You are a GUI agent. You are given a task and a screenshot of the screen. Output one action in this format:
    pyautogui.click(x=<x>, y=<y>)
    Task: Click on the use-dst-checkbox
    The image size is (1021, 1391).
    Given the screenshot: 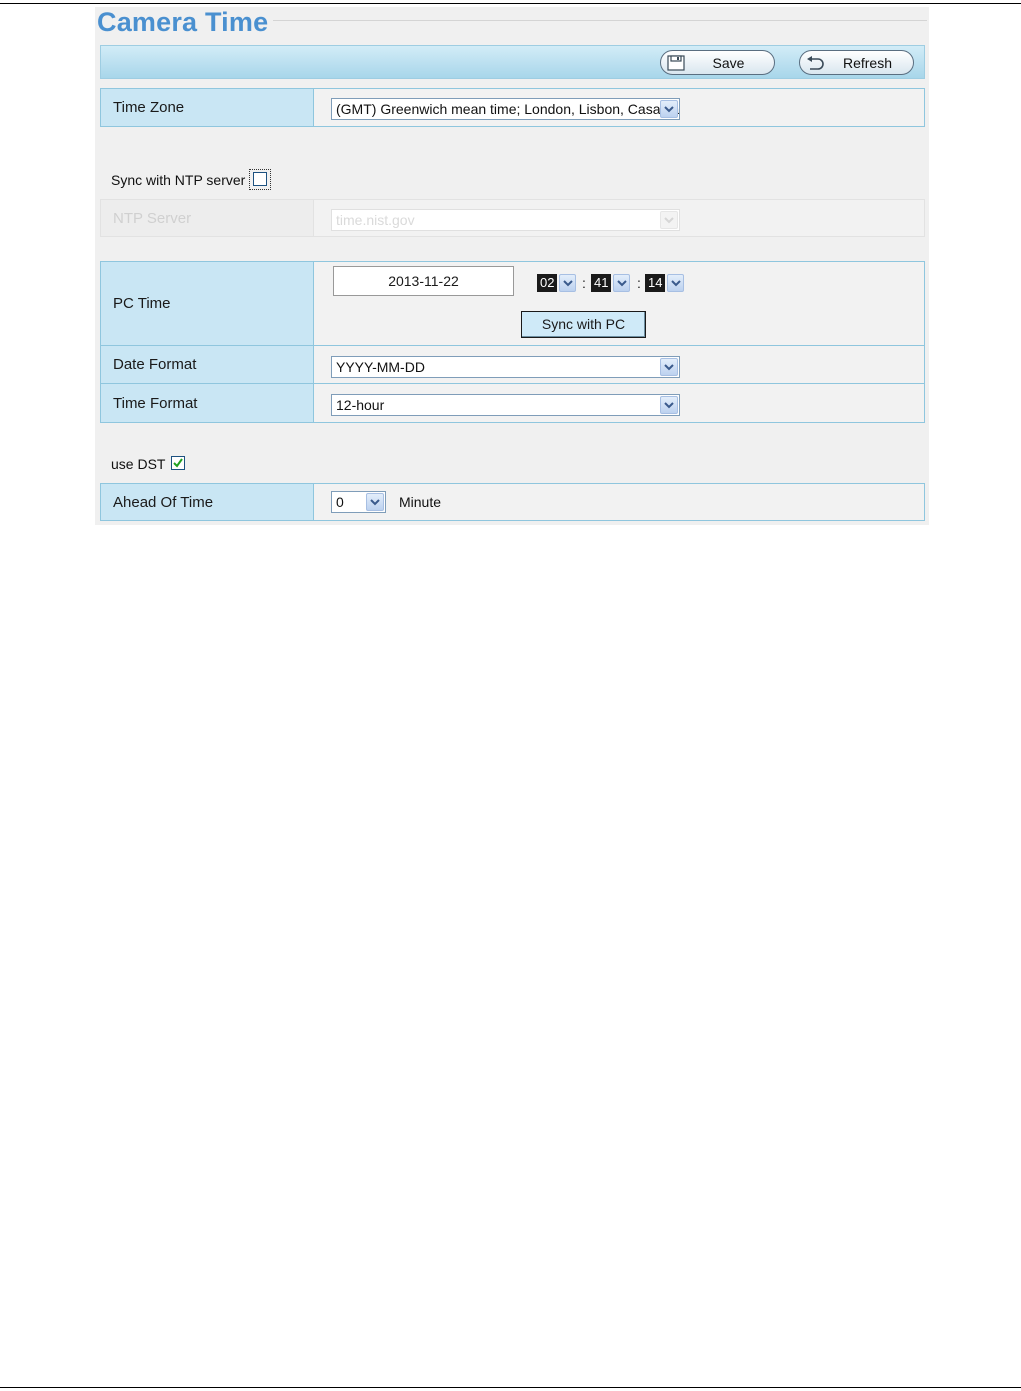 What is the action you would take?
    pyautogui.click(x=178, y=463)
    